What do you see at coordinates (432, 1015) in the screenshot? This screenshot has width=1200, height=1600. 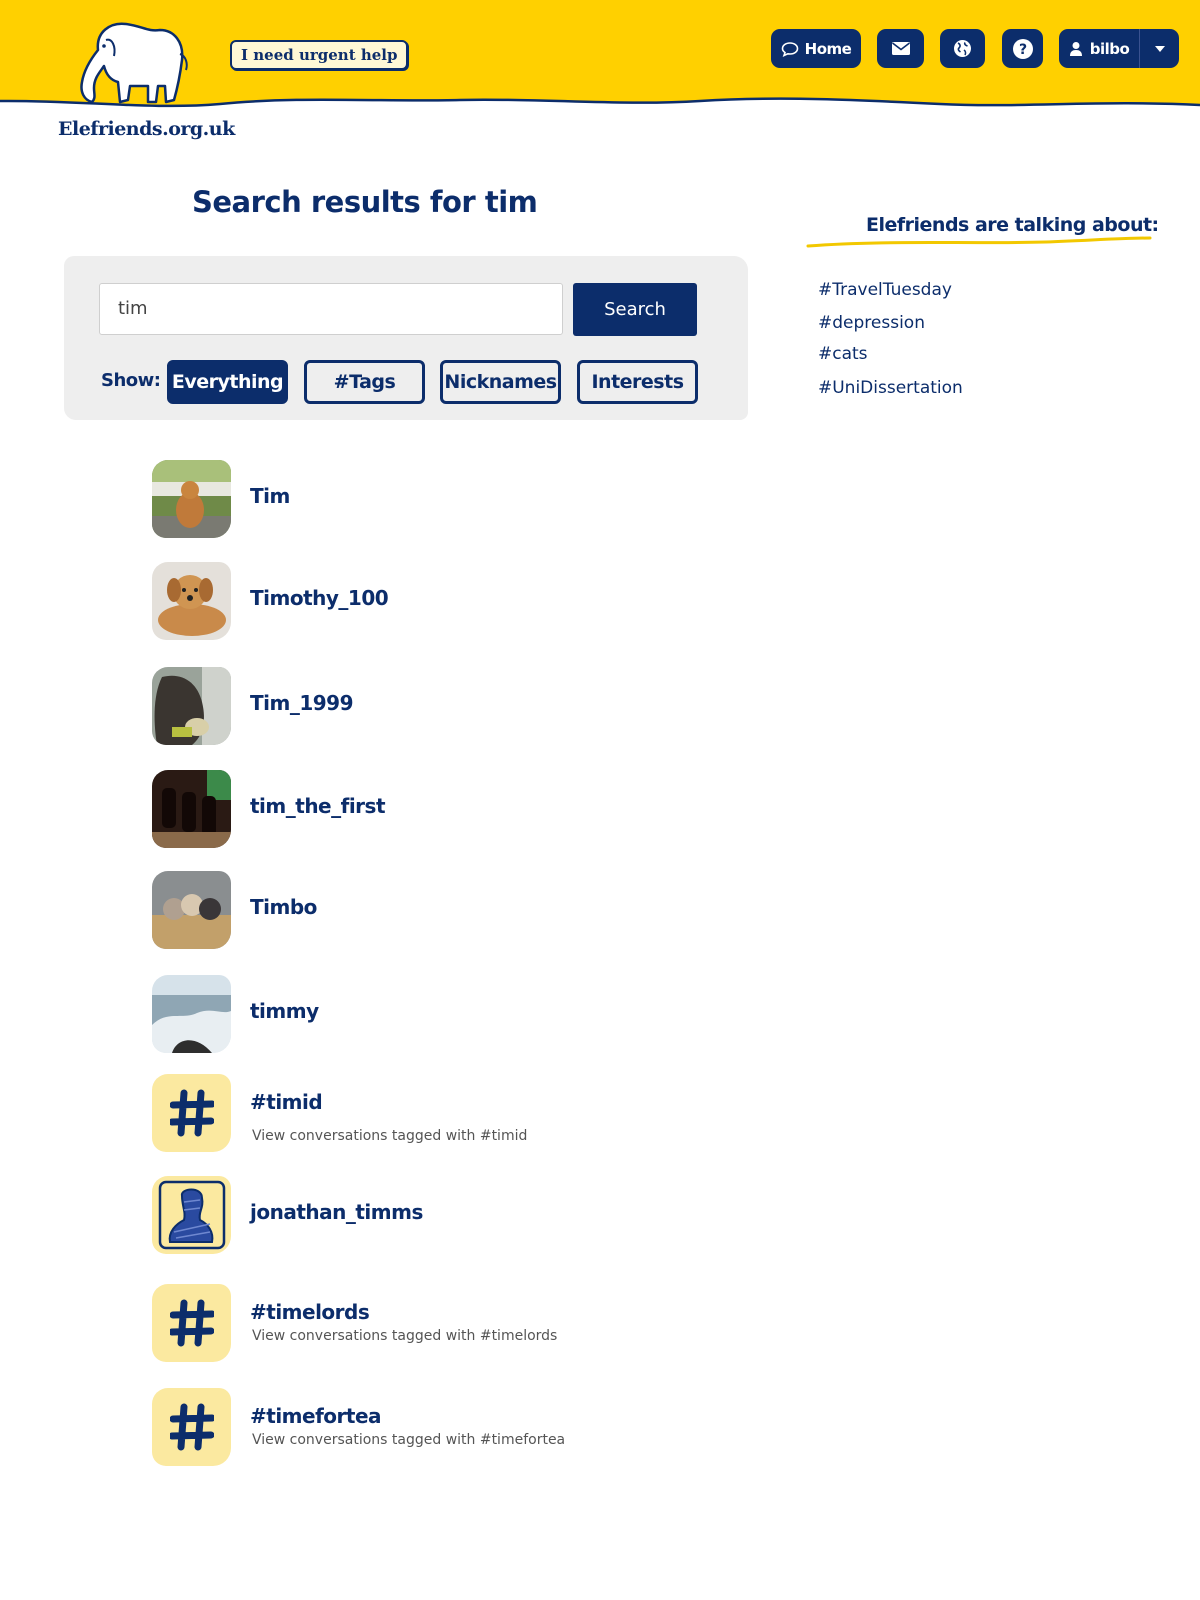 I see `result-item: timmy` at bounding box center [432, 1015].